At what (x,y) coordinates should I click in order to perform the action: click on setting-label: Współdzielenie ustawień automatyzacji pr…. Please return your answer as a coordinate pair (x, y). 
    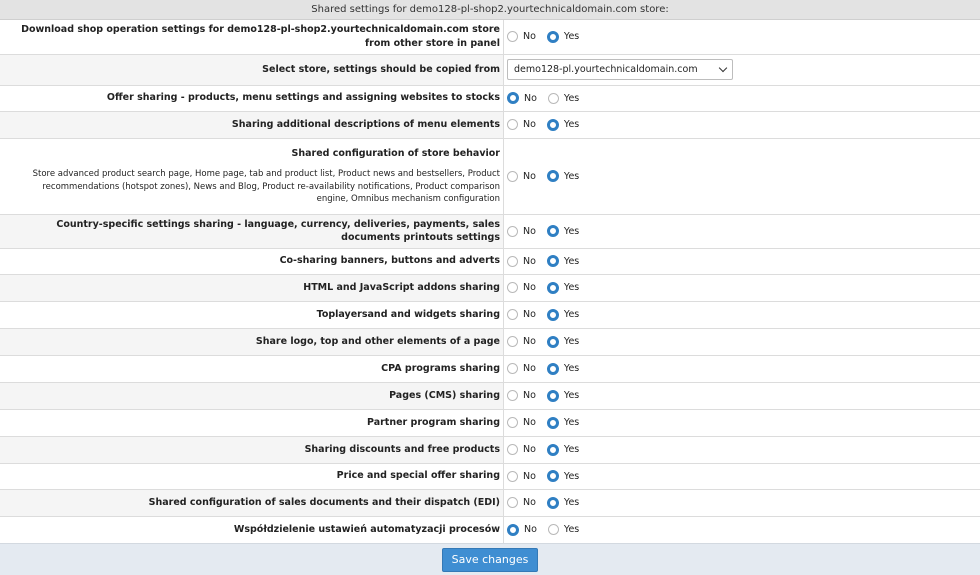
    Looking at the image, I should click on (252, 529).